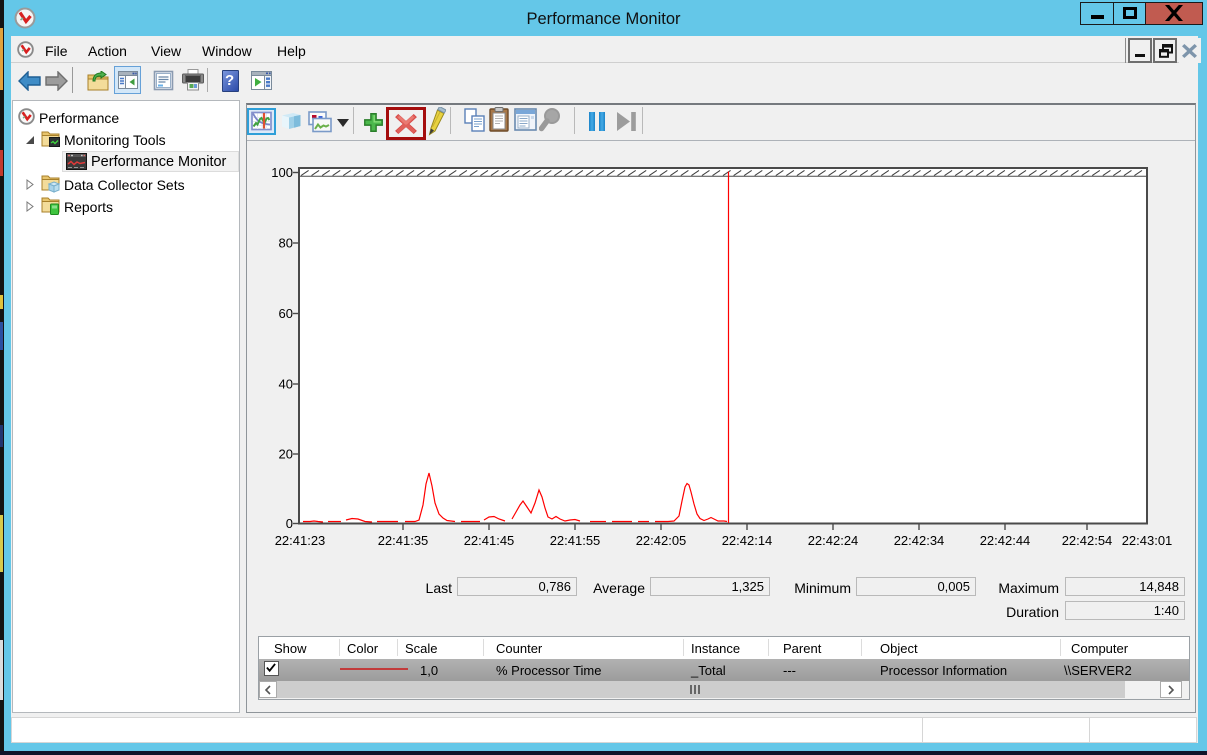 This screenshot has height=755, width=1207. Describe the element at coordinates (489, 540) in the screenshot. I see `svg-text: 22:41:45` at that location.